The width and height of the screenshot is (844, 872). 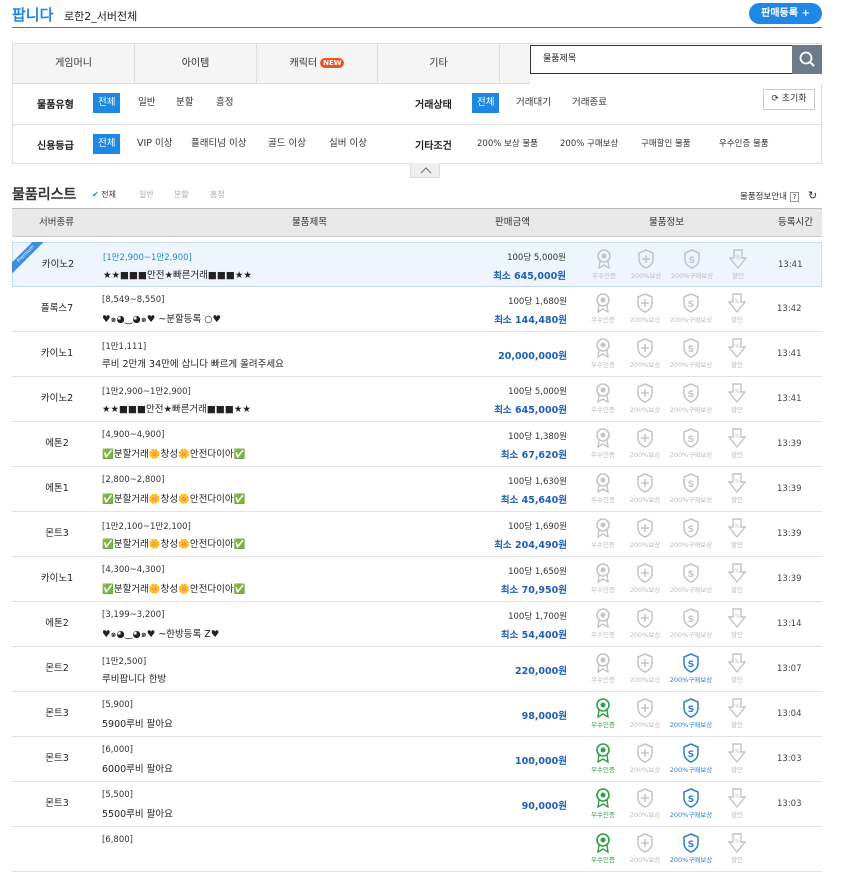 I want to click on row-title: ♥๑◕‿◕๑♥ ~분할등록 ○♥, so click(x=161, y=319).